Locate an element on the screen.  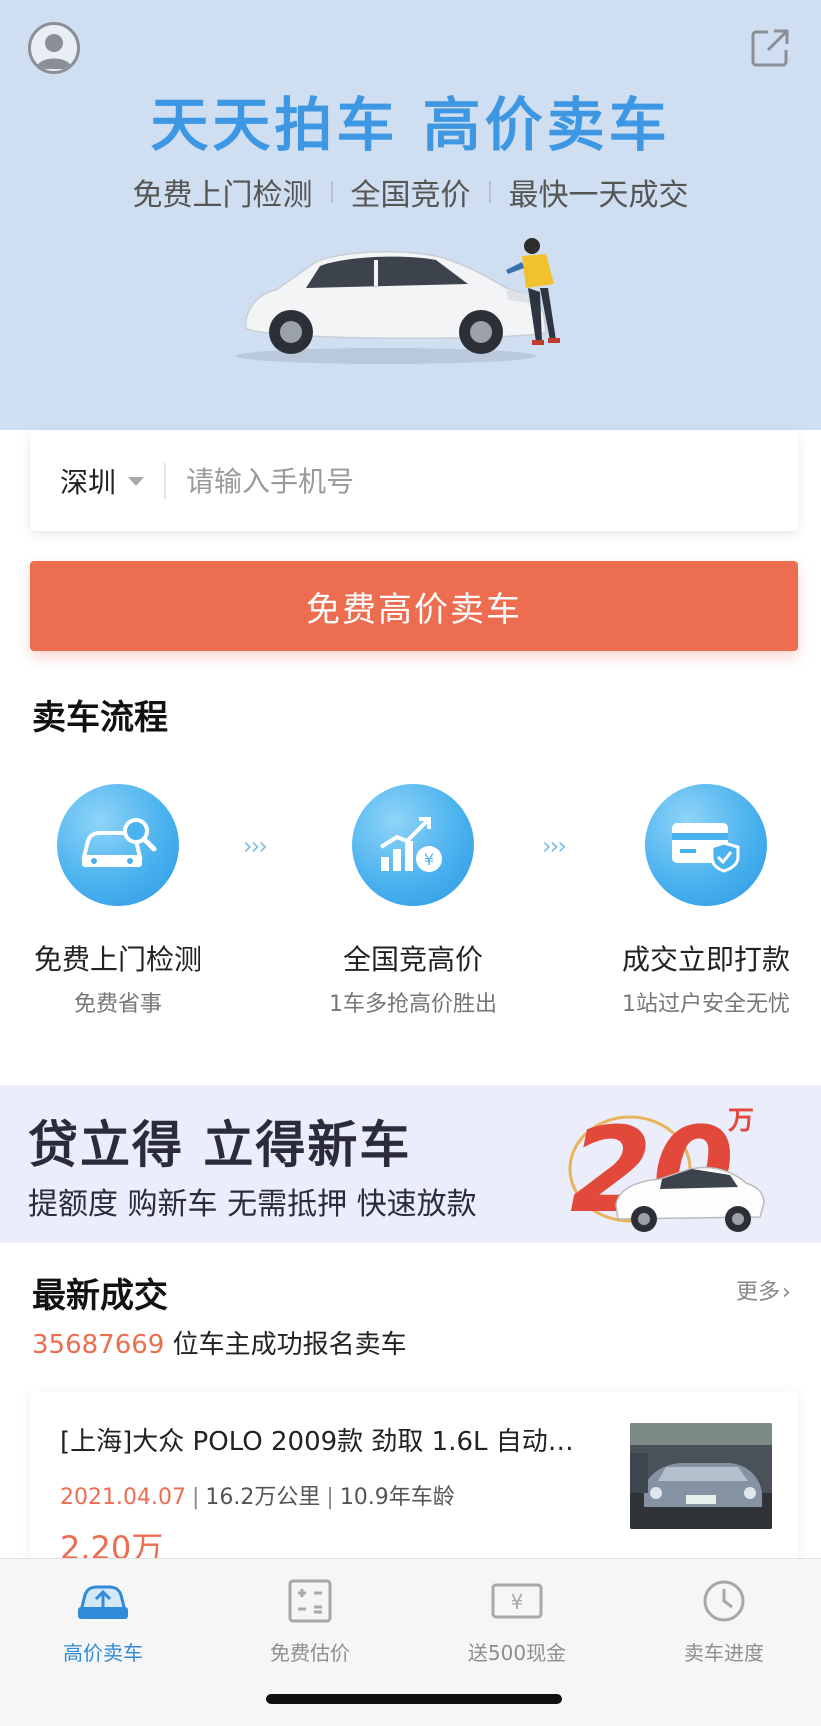
cash-icon: ¥ is located at coordinates (517, 1601).